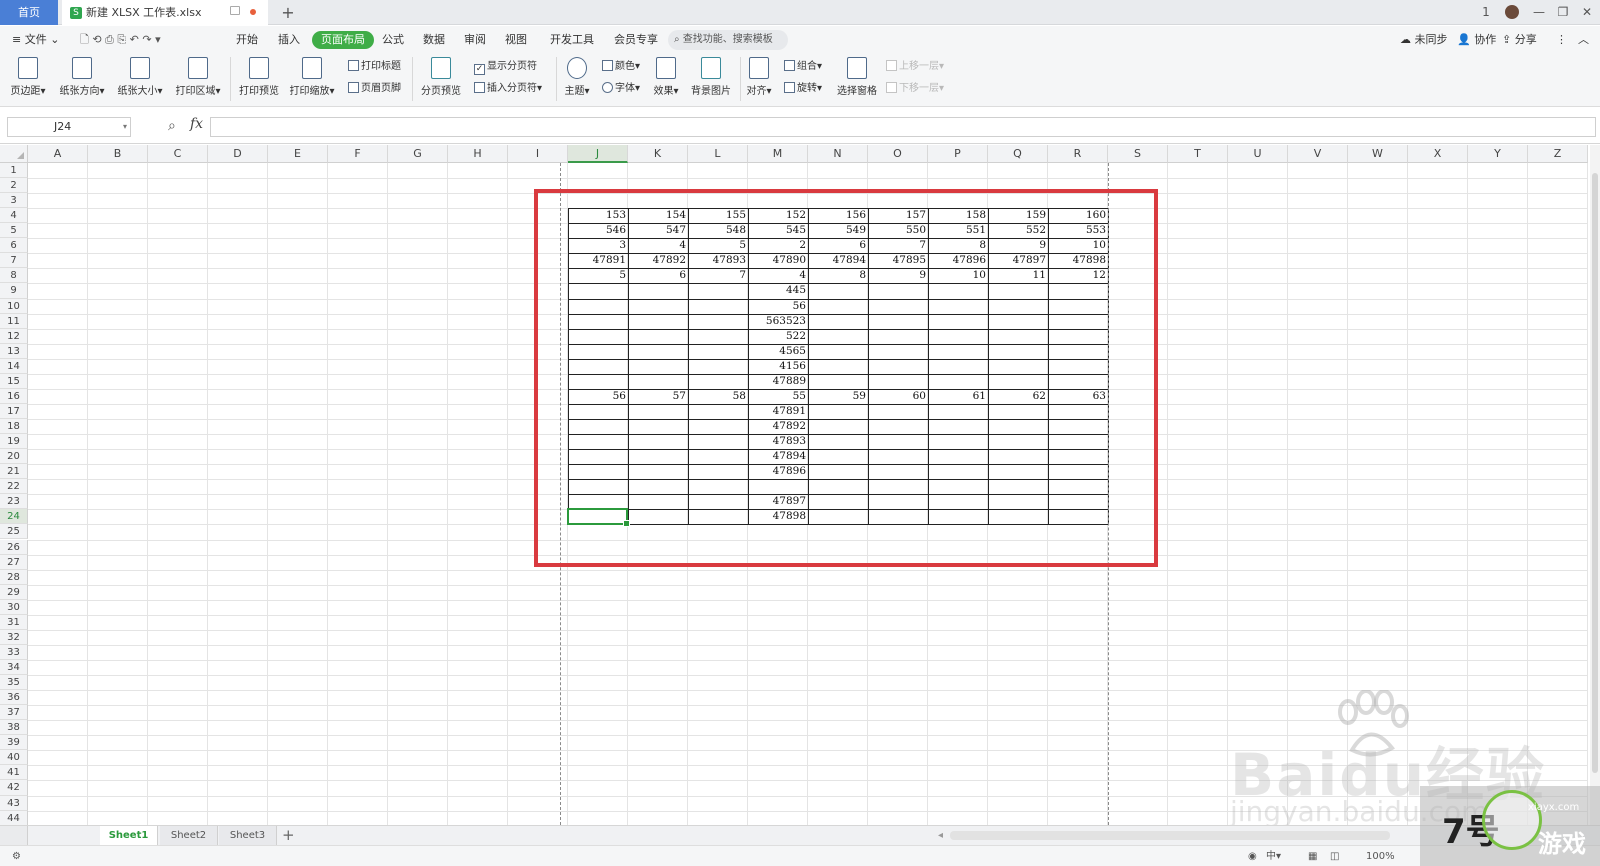  Describe the element at coordinates (759, 76) in the screenshot. I see `align-button: 对齐▾` at that location.